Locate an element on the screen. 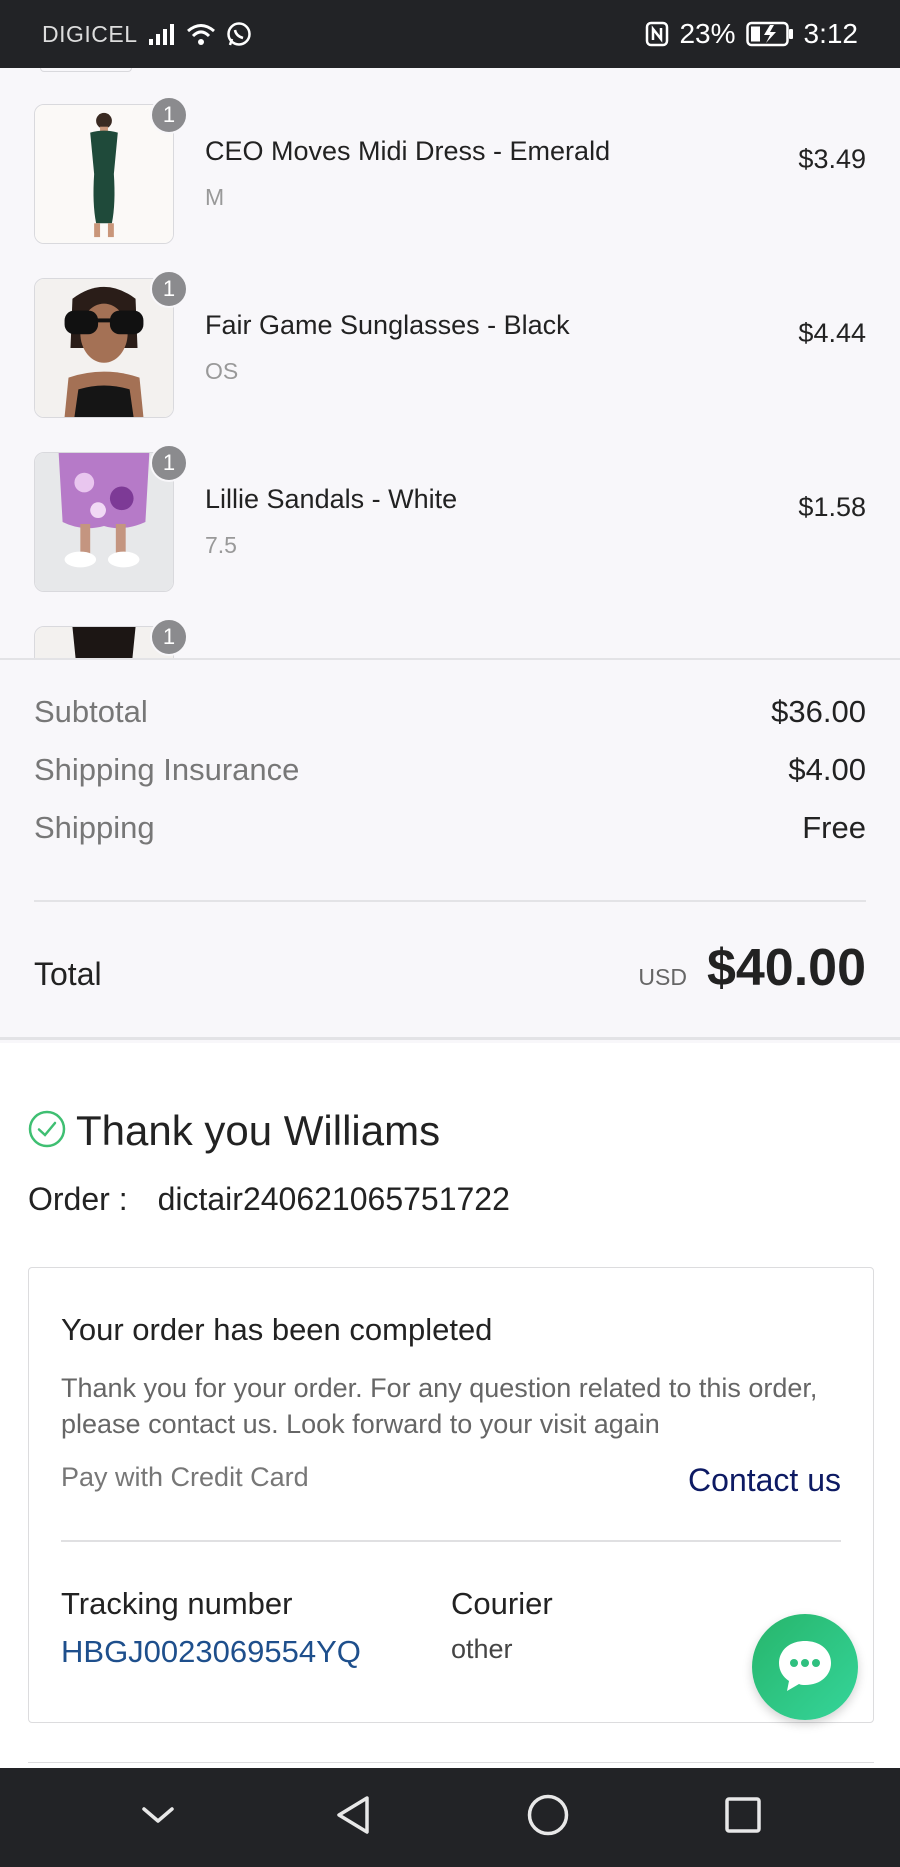 The width and height of the screenshot is (900, 1867). system-nav-bar is located at coordinates (450, 1817).